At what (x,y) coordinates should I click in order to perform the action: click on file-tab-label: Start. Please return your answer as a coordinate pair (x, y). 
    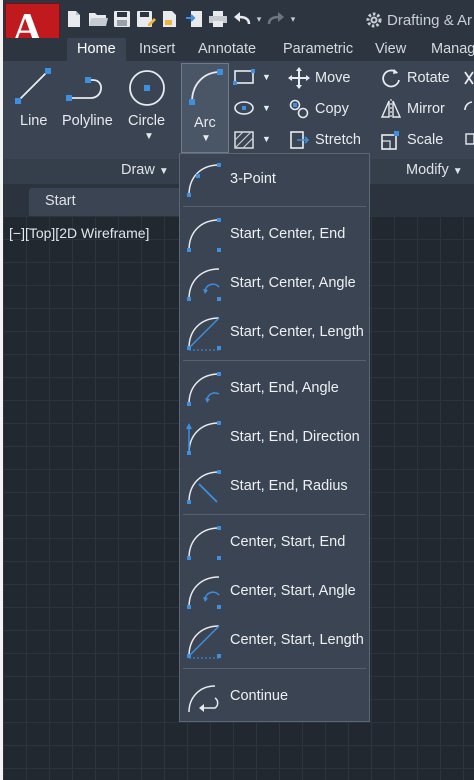
    Looking at the image, I should click on (60, 201).